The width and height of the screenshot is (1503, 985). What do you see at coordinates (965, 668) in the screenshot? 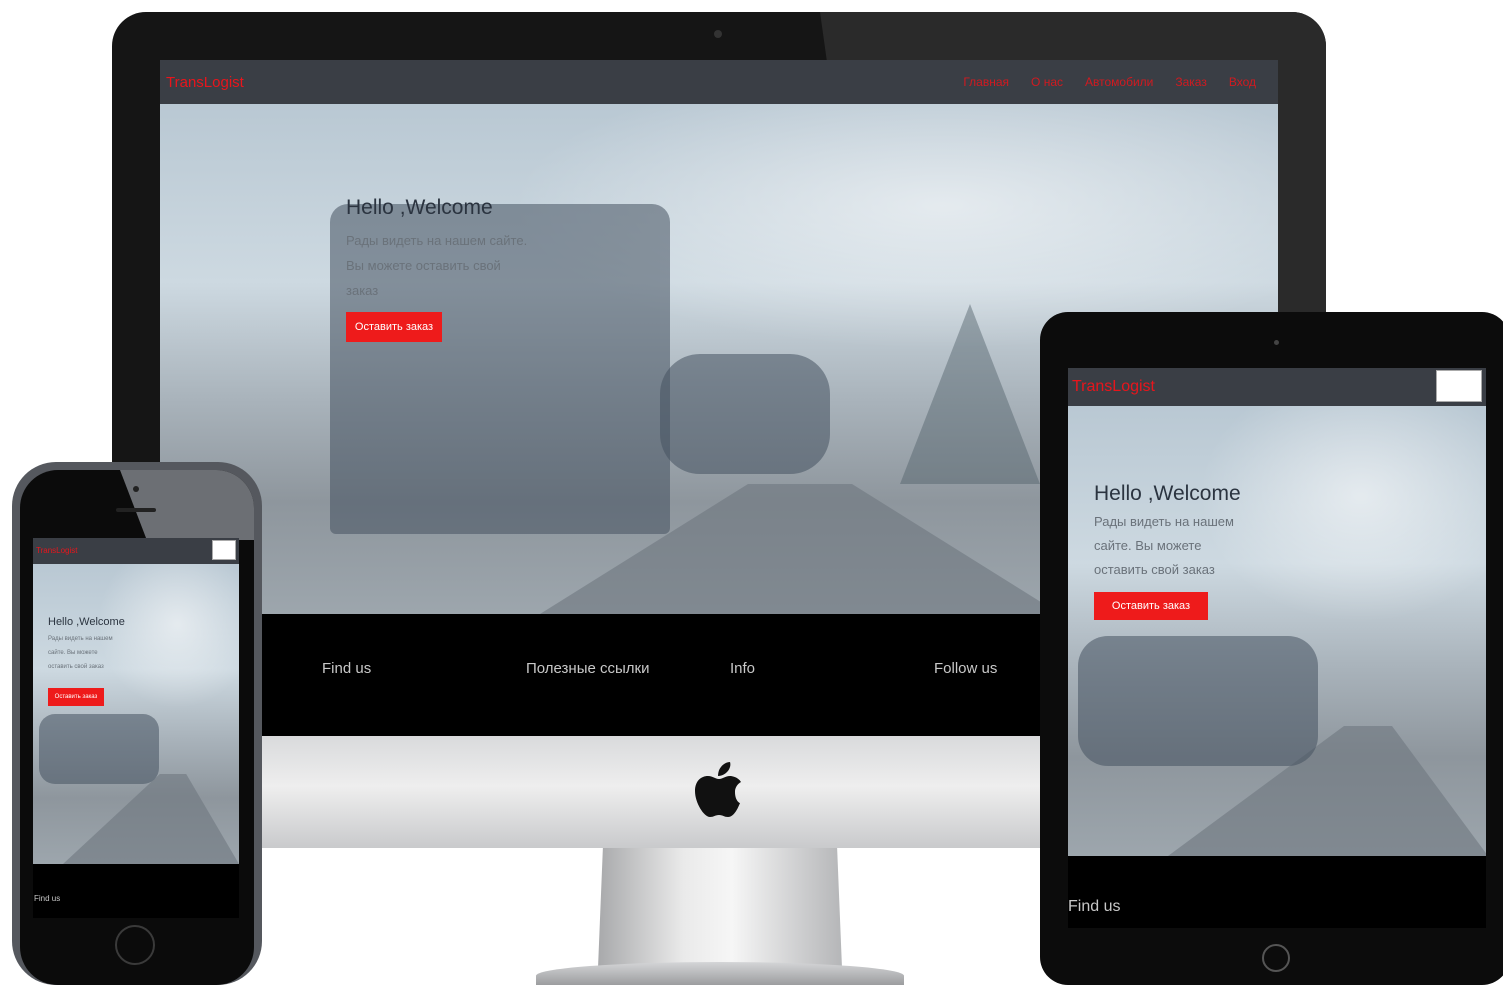
I see `footer-follow-us: Follow us` at bounding box center [965, 668].